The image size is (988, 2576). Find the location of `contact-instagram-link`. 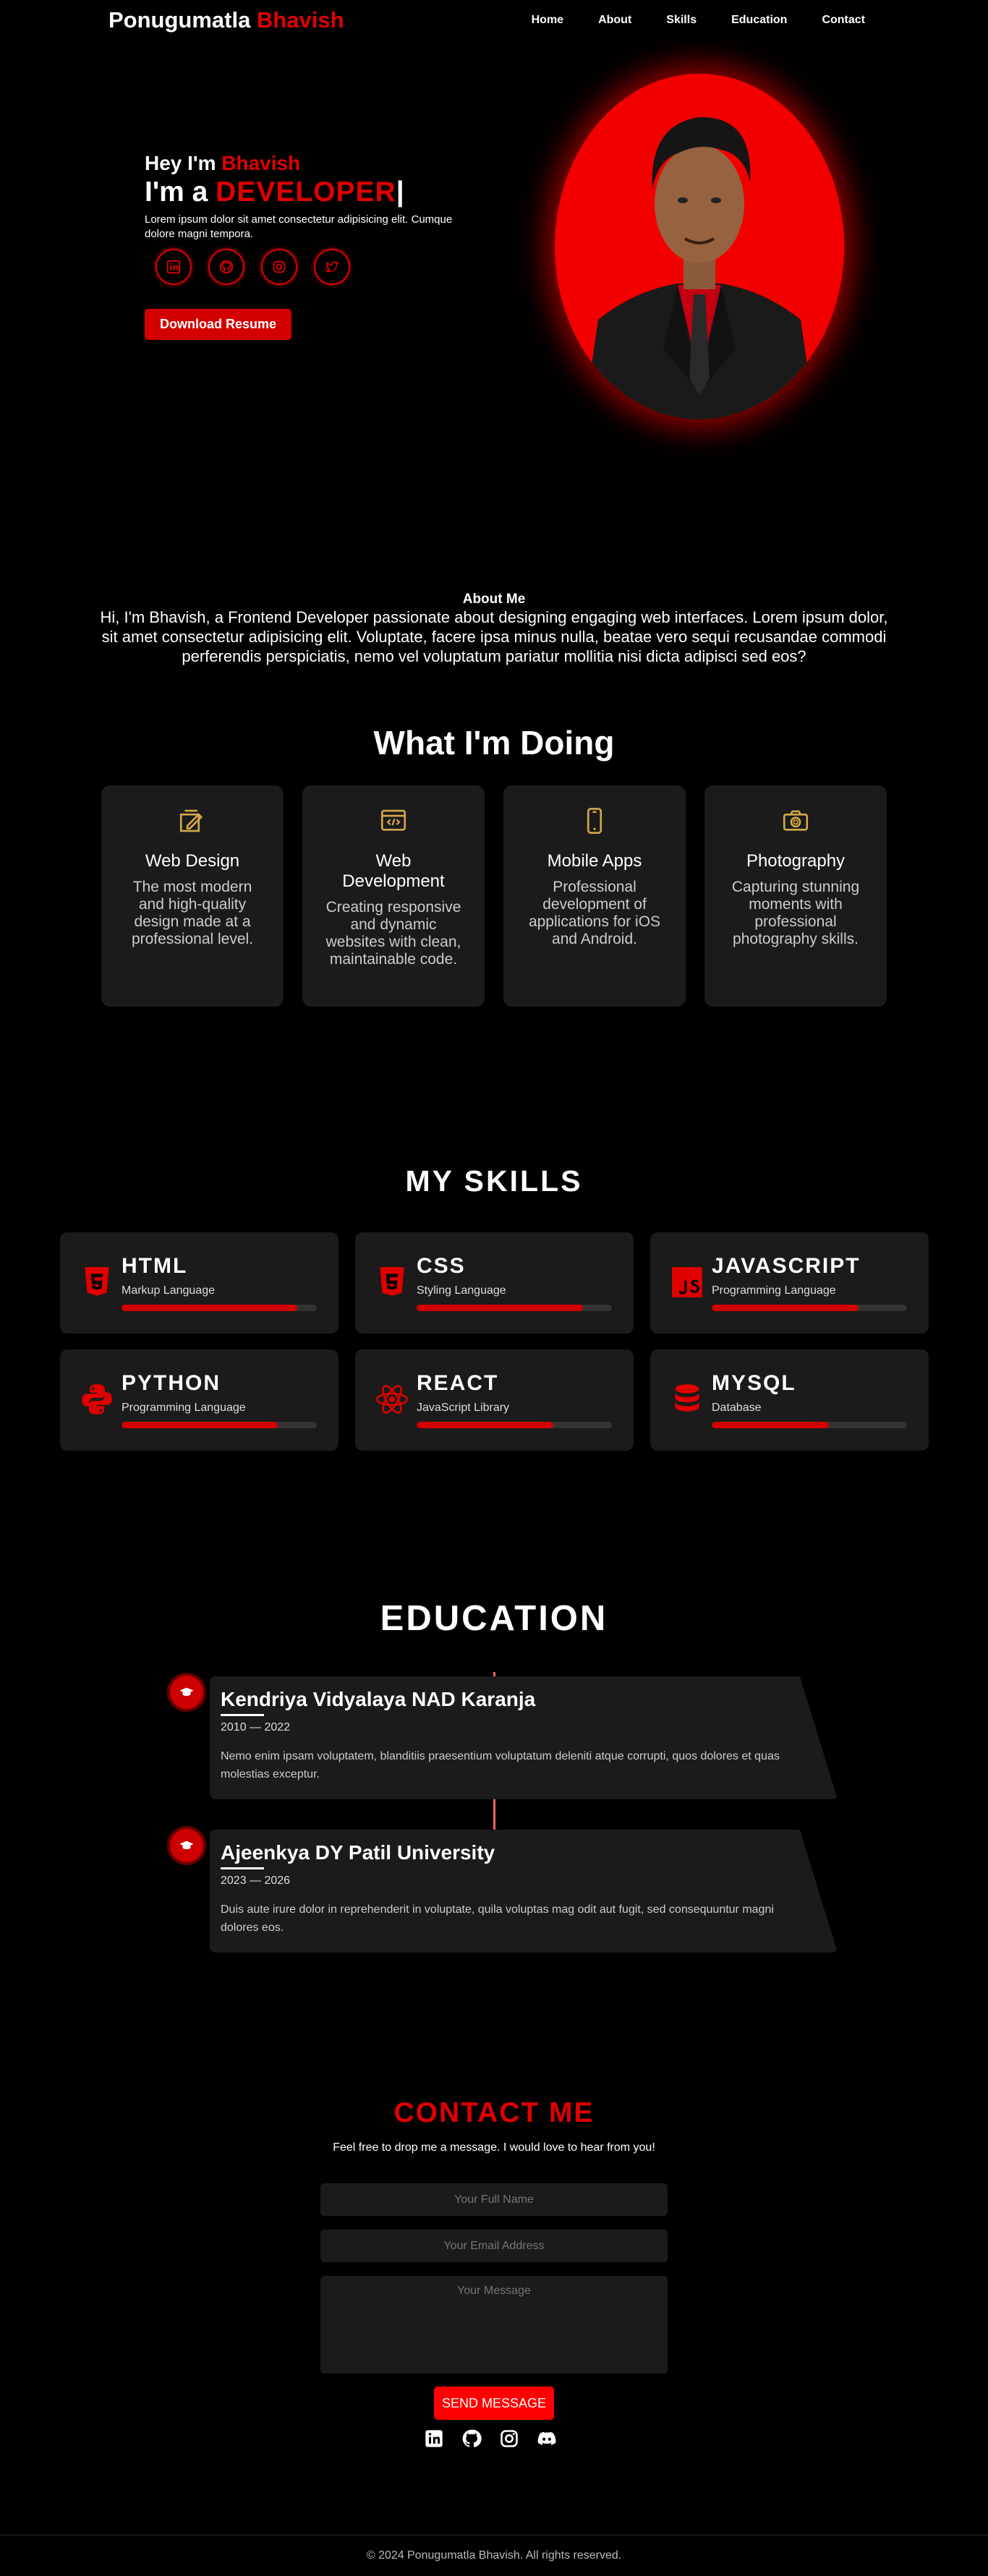

contact-instagram-link is located at coordinates (509, 2440).